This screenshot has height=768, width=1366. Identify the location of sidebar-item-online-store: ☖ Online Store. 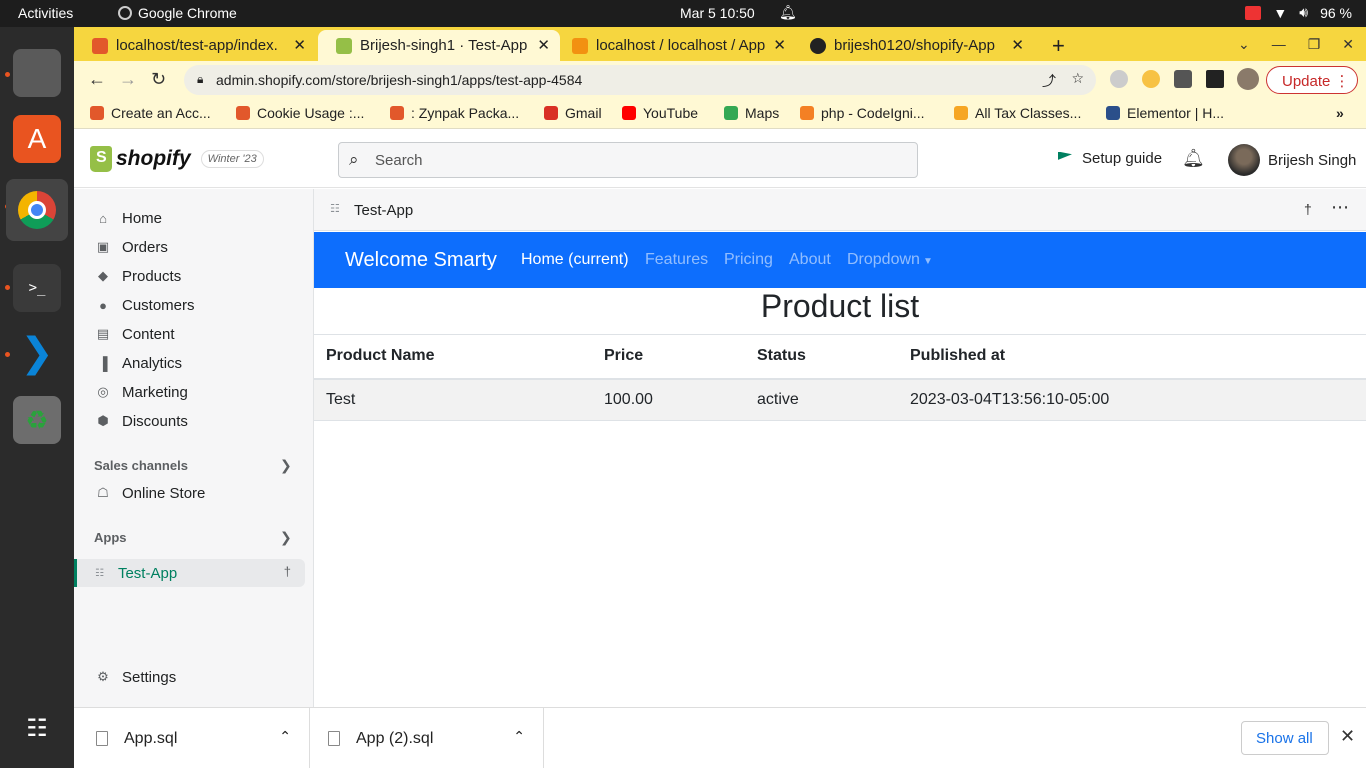
(193, 493).